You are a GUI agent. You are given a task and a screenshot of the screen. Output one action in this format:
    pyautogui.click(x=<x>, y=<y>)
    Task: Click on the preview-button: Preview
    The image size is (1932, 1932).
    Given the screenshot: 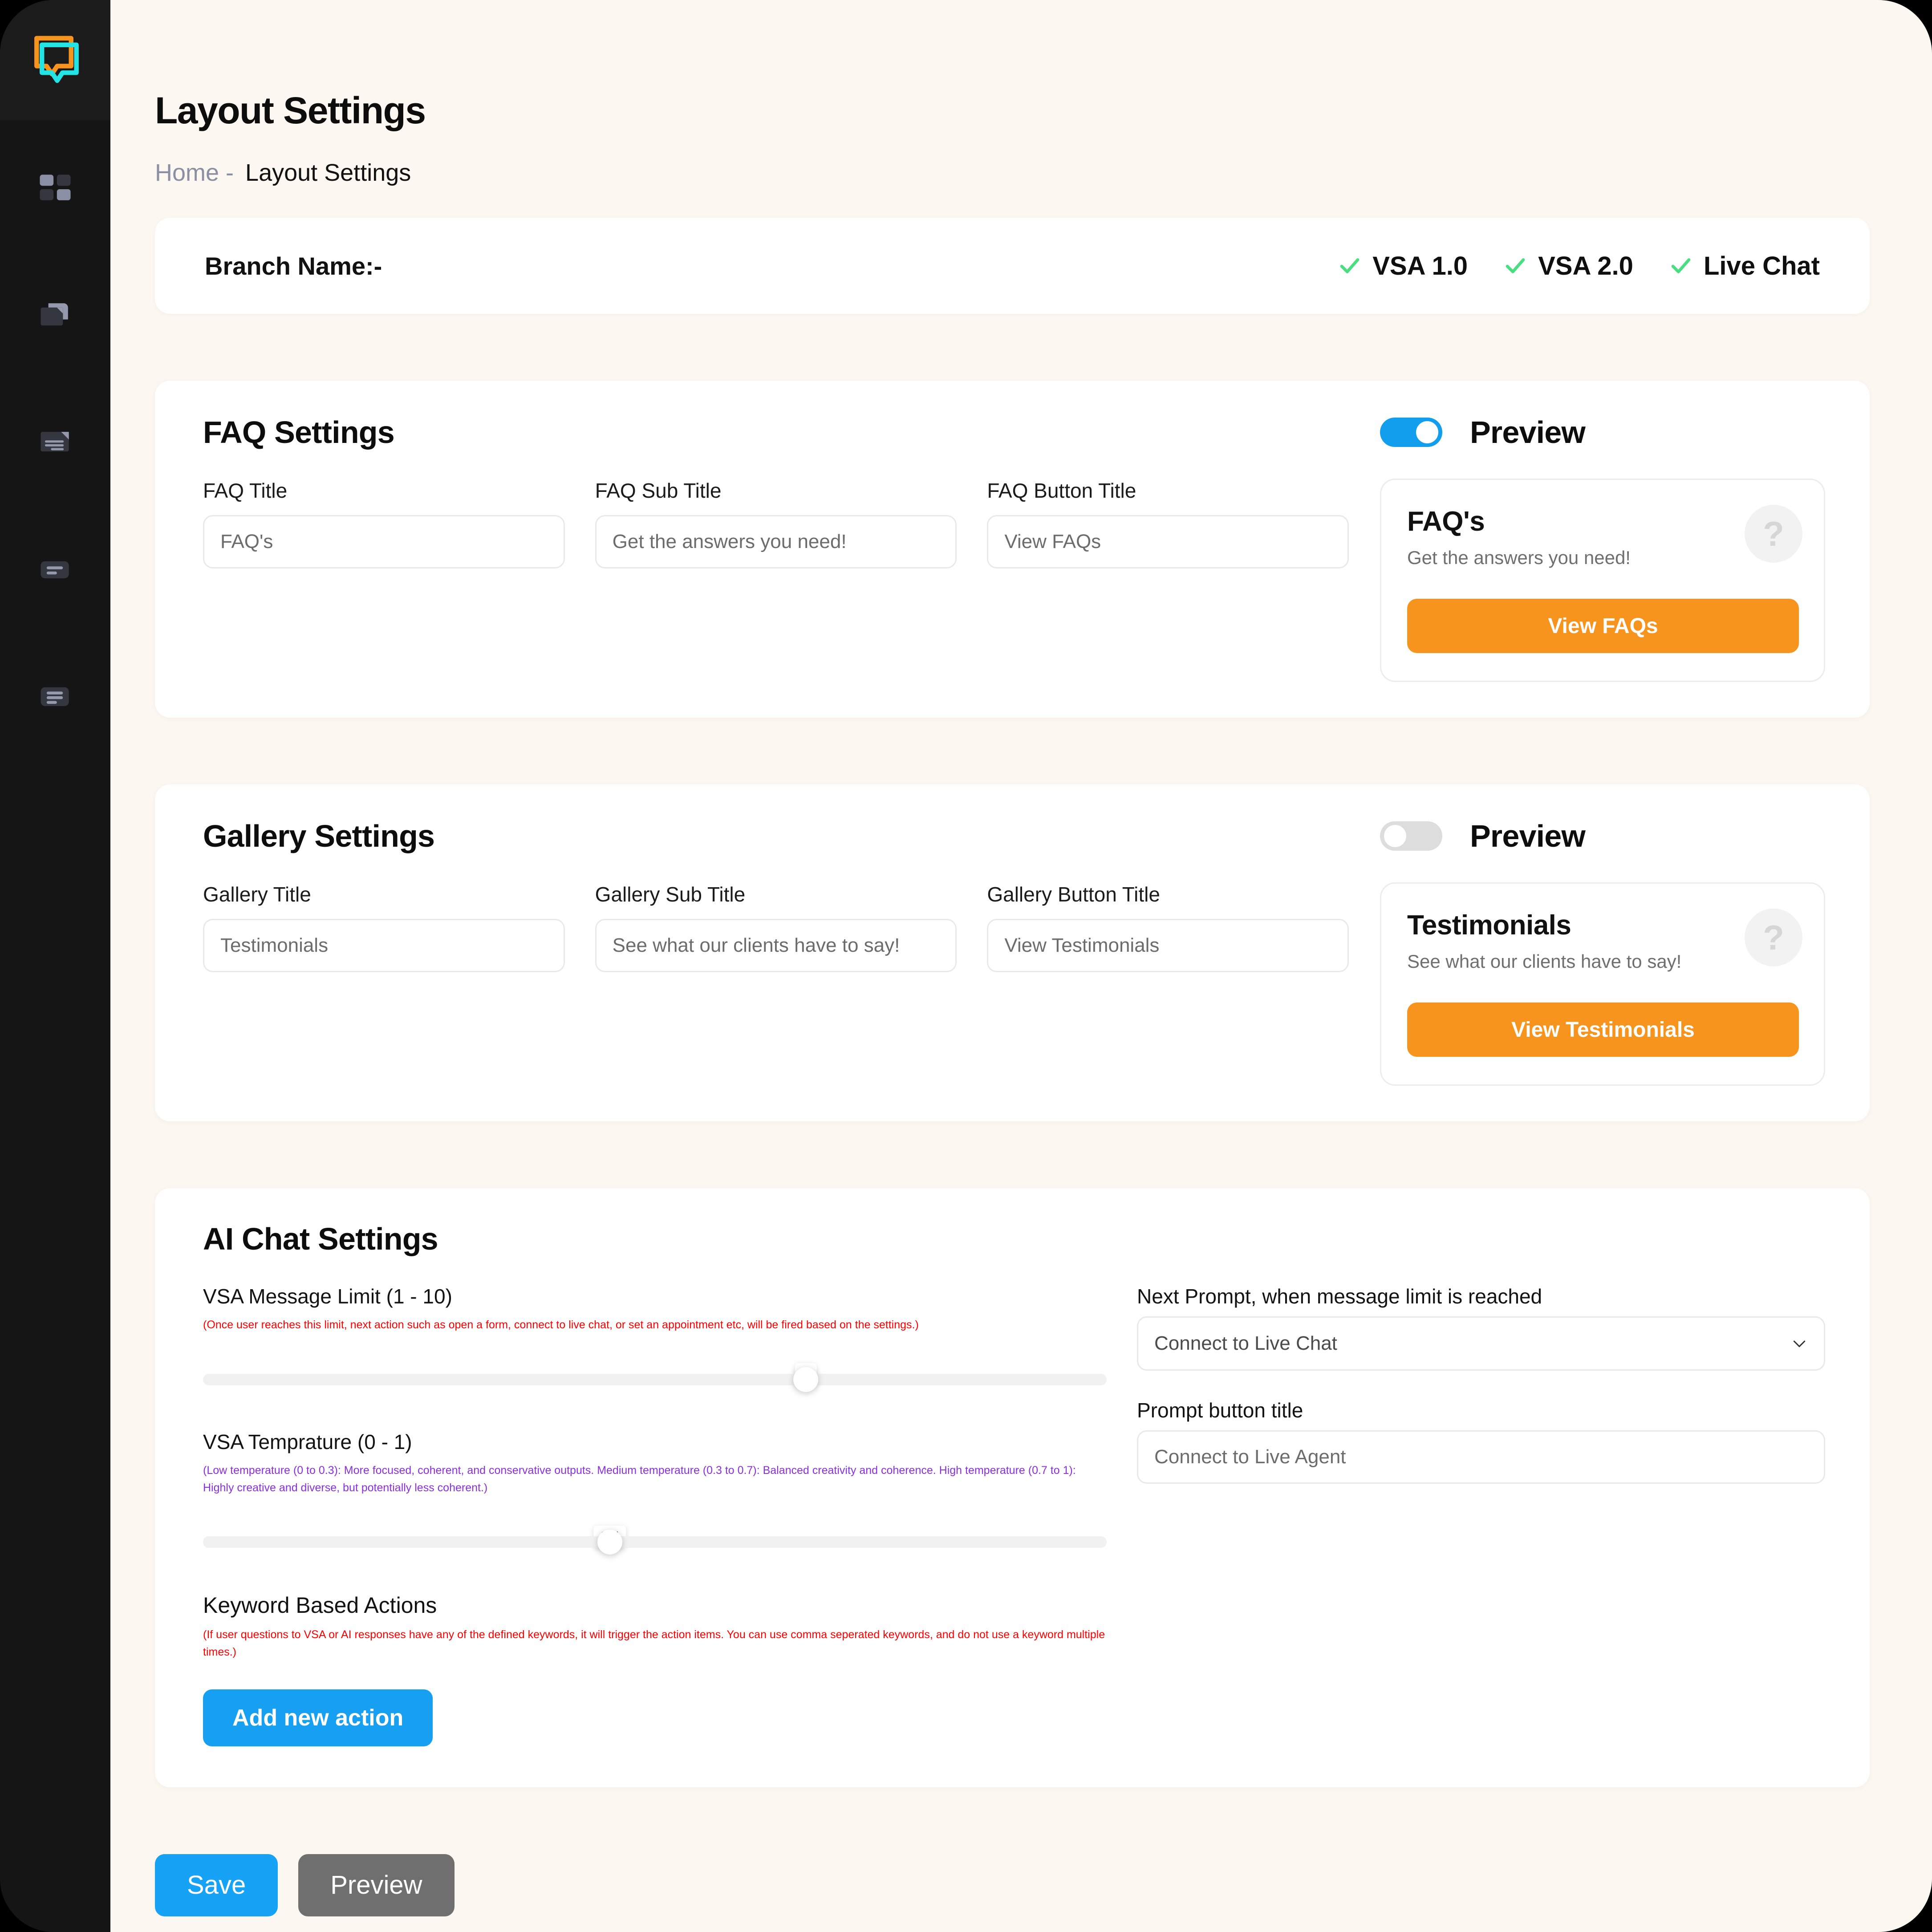 What is the action you would take?
    pyautogui.click(x=377, y=1885)
    